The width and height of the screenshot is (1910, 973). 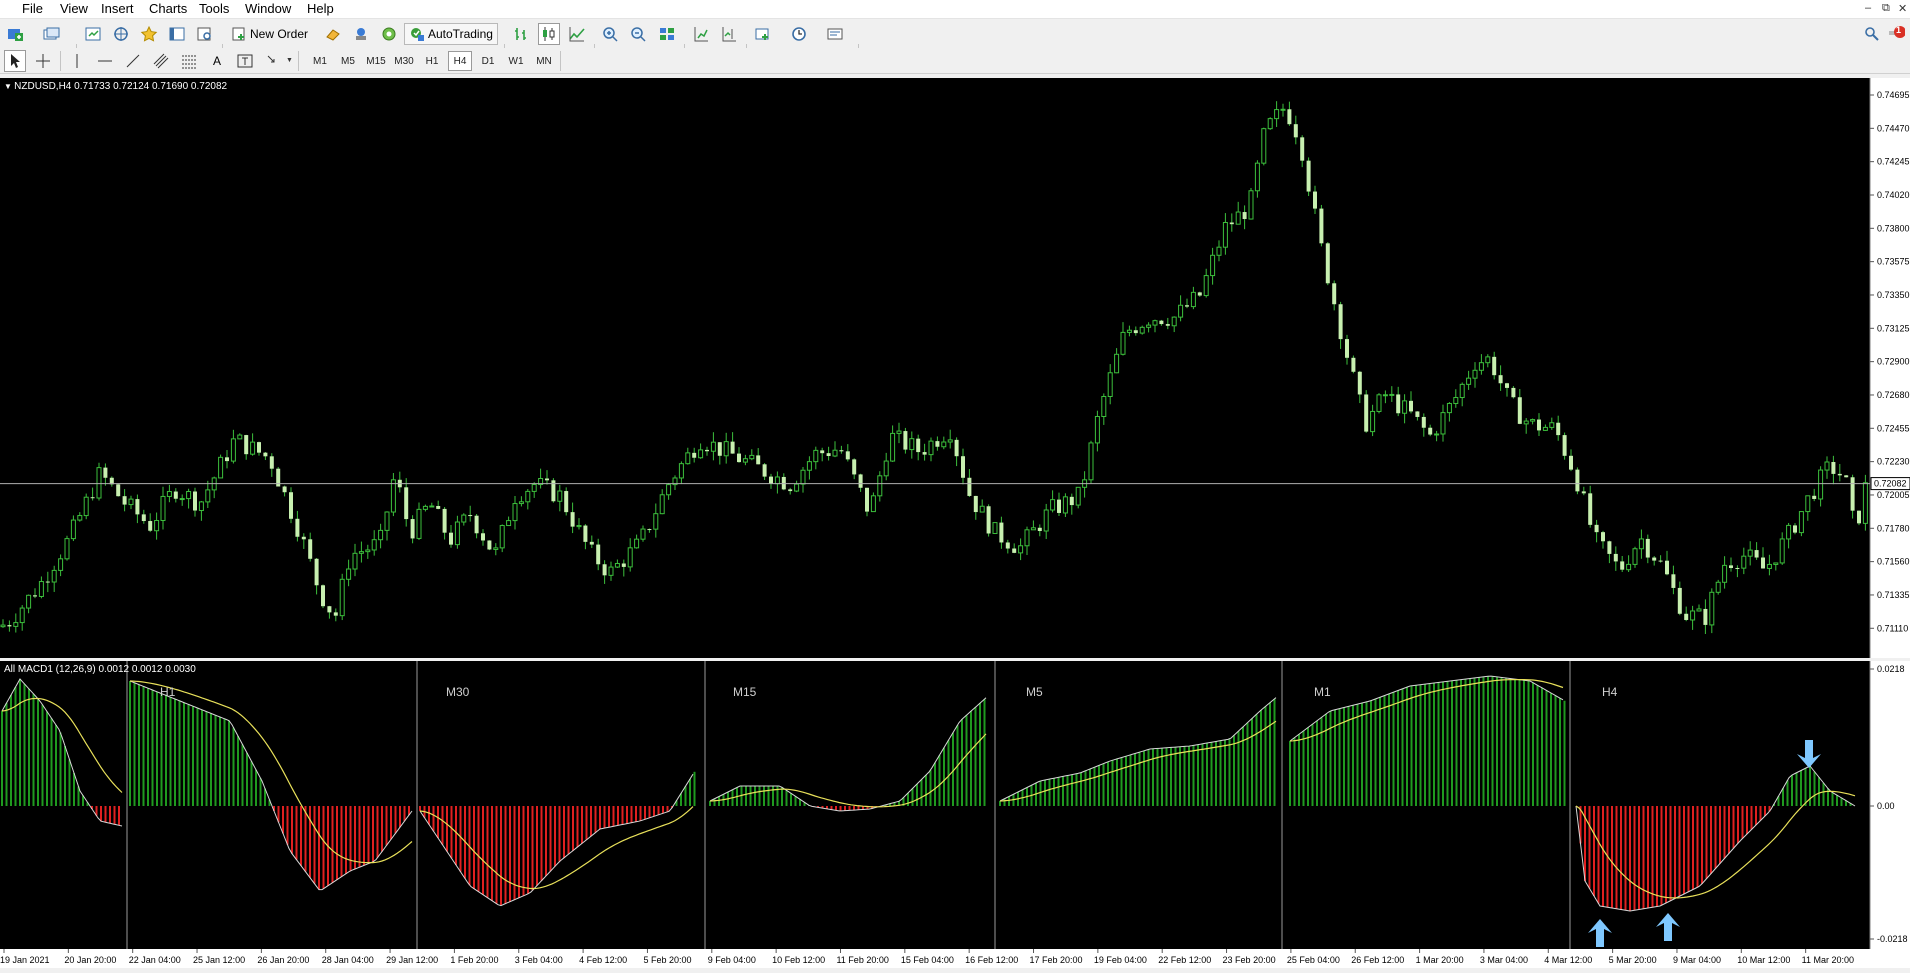 I want to click on zoom-in-icon, so click(x=611, y=34).